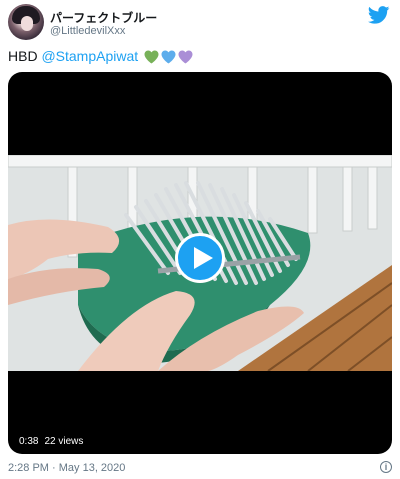 The width and height of the screenshot is (400, 479). Describe the element at coordinates (66, 468) in the screenshot. I see `tweet-timestamp: 2:28 PM · May 13, 2020` at that location.